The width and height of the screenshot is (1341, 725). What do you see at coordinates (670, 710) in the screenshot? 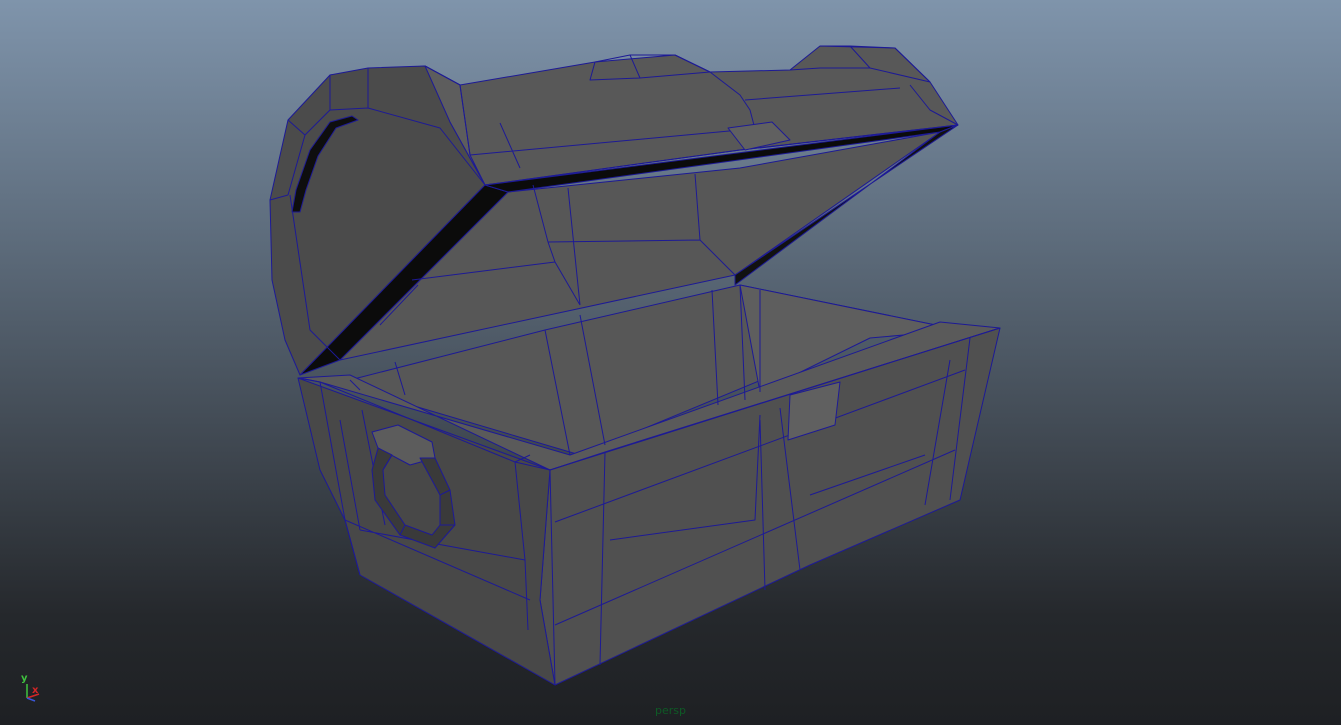
I see `camera-name-label: persp` at bounding box center [670, 710].